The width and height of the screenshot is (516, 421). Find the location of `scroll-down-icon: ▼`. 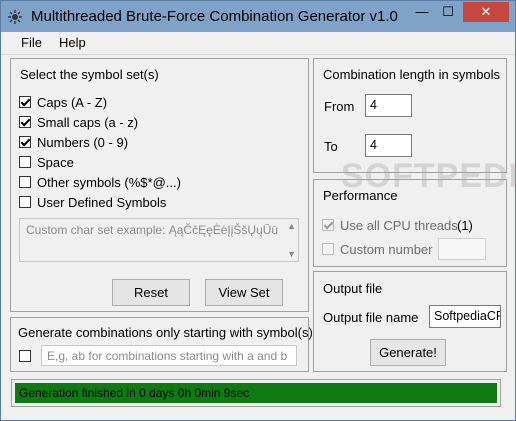

scroll-down-icon: ▼ is located at coordinates (291, 254).